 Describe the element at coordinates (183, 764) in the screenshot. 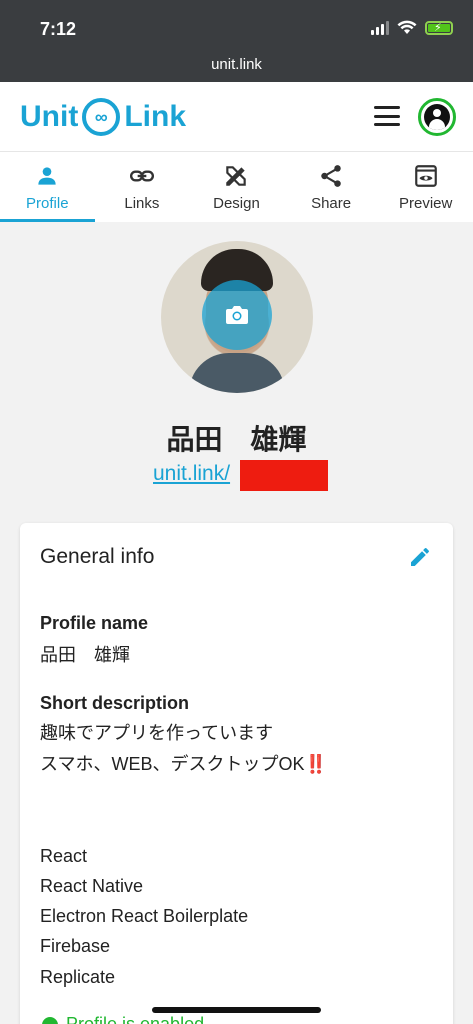

I see `description-line: スマホ、WEB、デスクトップOK‼️` at that location.